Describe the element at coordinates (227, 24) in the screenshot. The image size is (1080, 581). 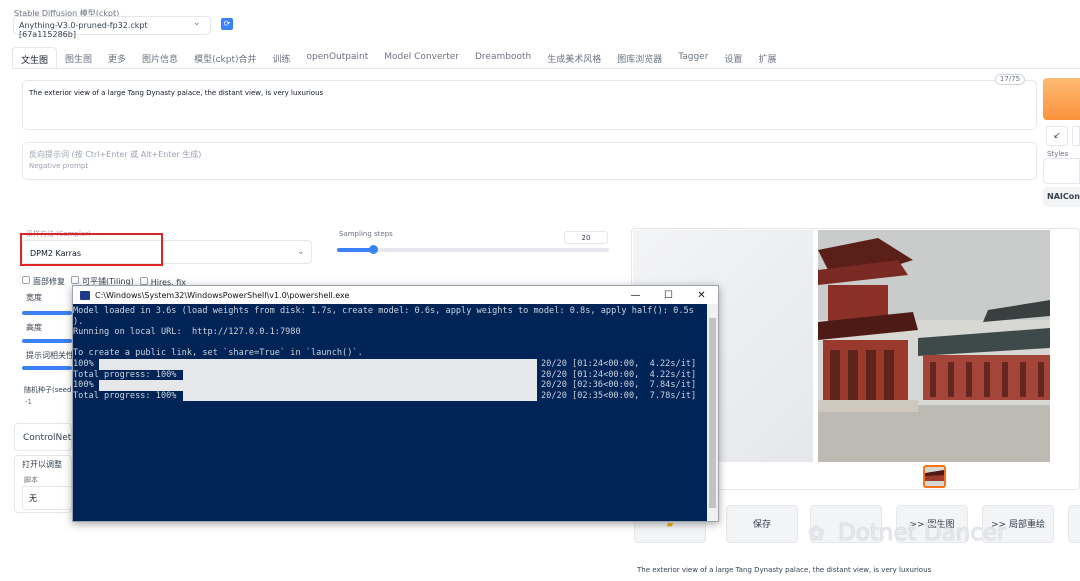
I see `refresh-icon: ⟳` at that location.